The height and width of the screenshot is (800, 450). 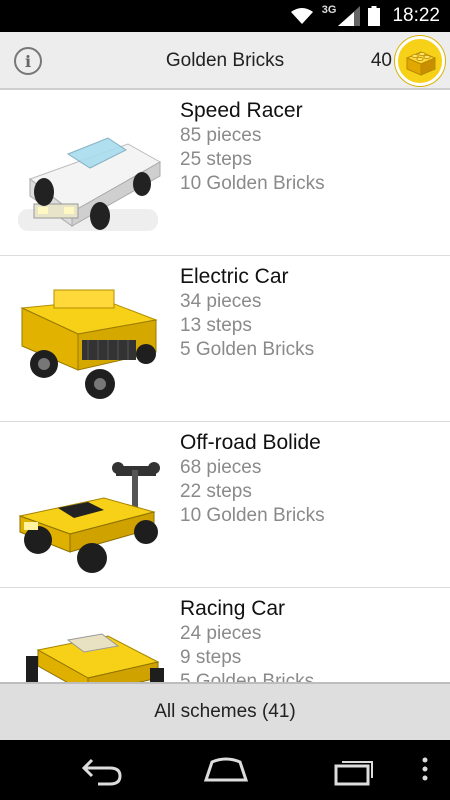 I want to click on status-bar: 3G 18:22, so click(x=225, y=16).